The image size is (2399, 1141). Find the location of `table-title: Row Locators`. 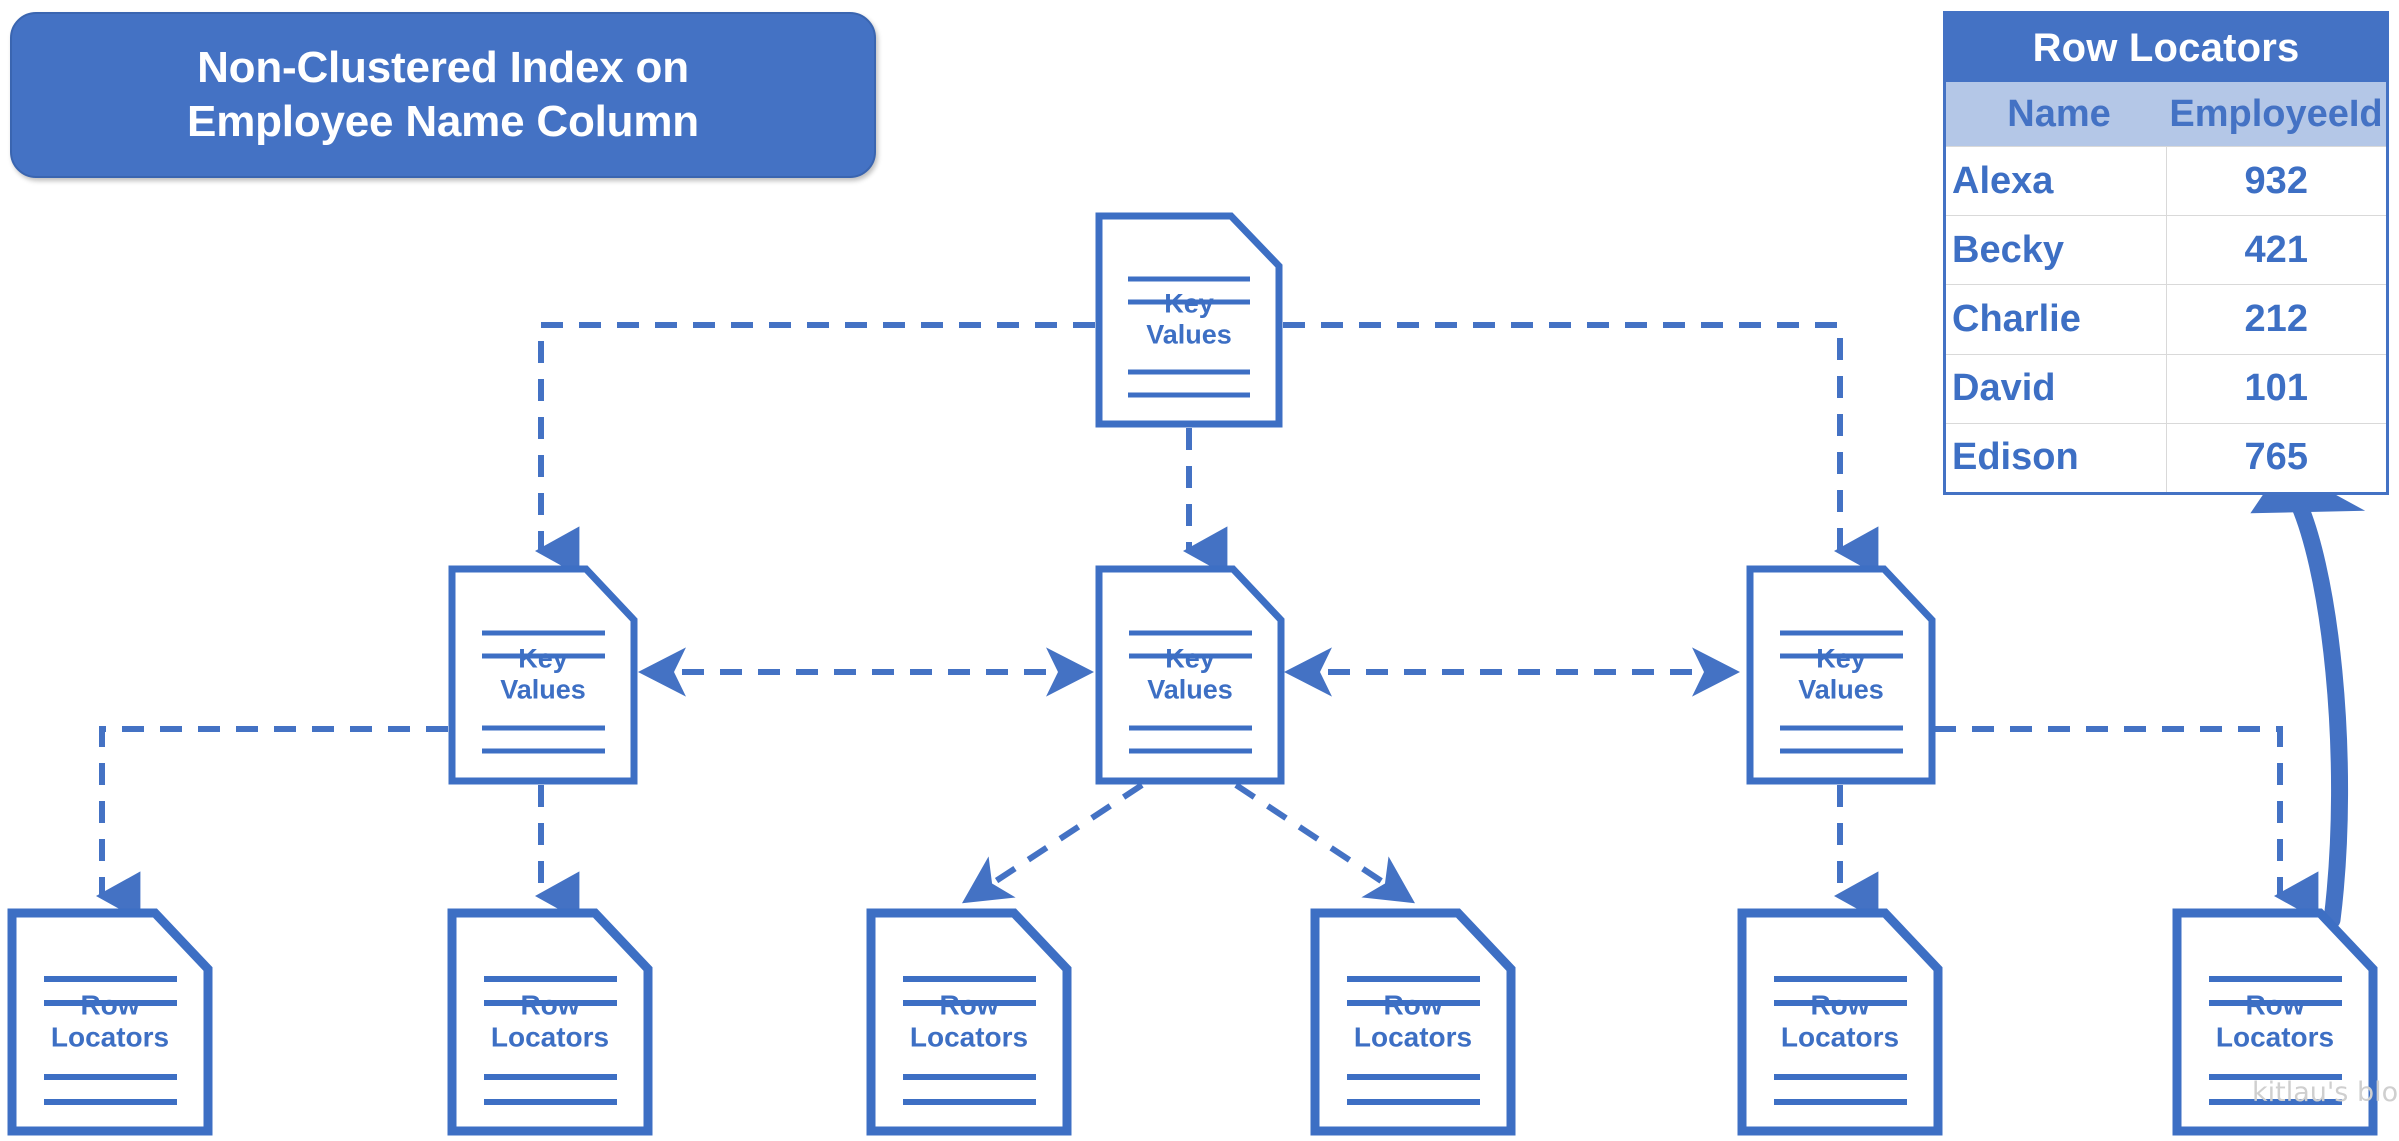

table-title: Row Locators is located at coordinates (2166, 48).